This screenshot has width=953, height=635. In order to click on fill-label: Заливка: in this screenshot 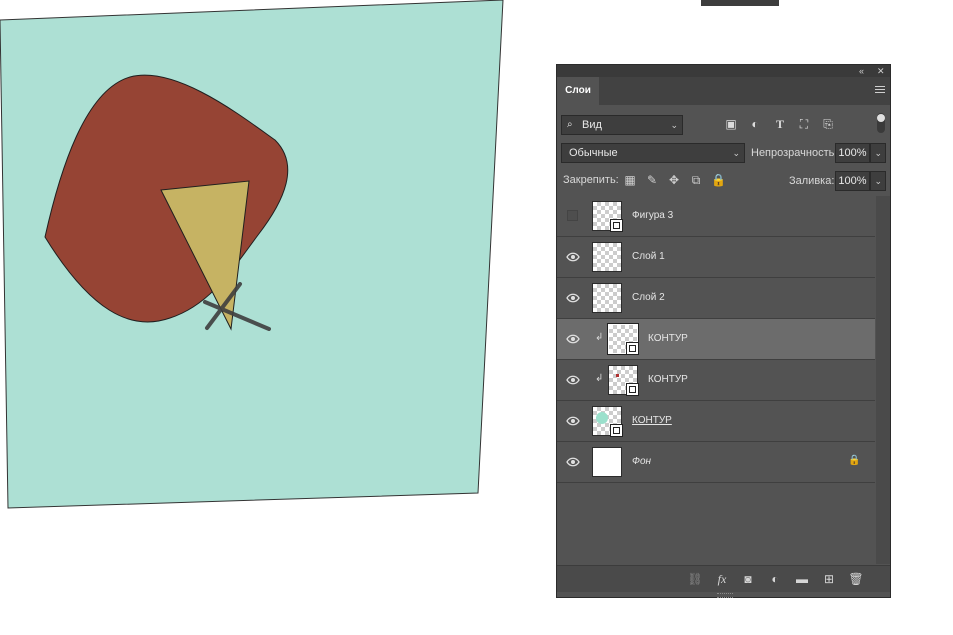, I will do `click(812, 181)`.